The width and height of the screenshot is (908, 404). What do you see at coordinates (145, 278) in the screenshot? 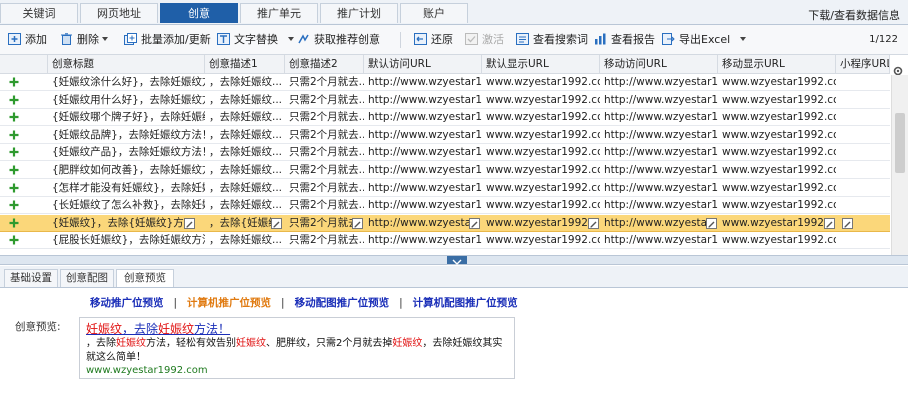
I see `tab-creative-preview: 创意预览` at bounding box center [145, 278].